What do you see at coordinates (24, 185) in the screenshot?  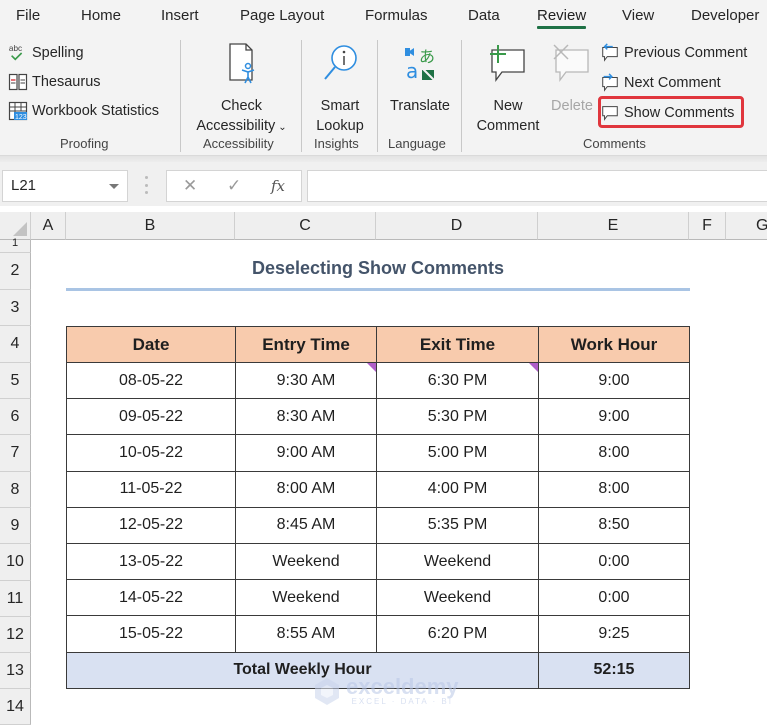 I see `name-box-value: L21` at bounding box center [24, 185].